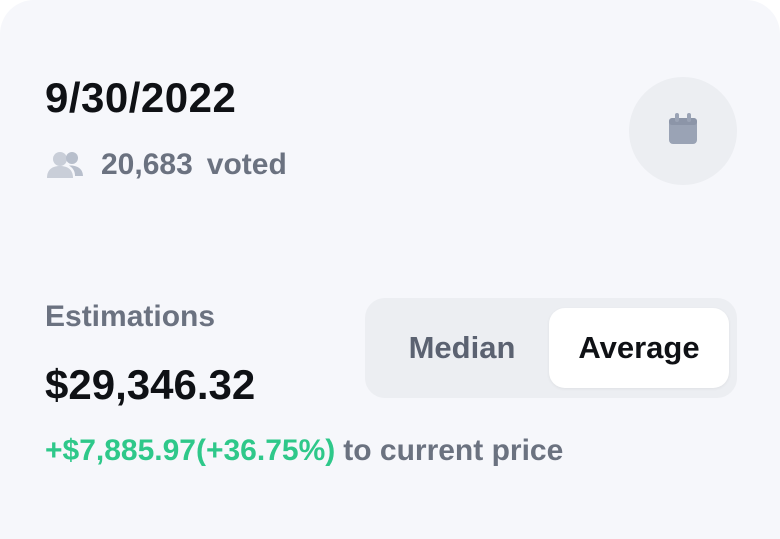 The height and width of the screenshot is (539, 780). I want to click on price-change: +$7,885.97(+36.75%) to current price, so click(304, 451).